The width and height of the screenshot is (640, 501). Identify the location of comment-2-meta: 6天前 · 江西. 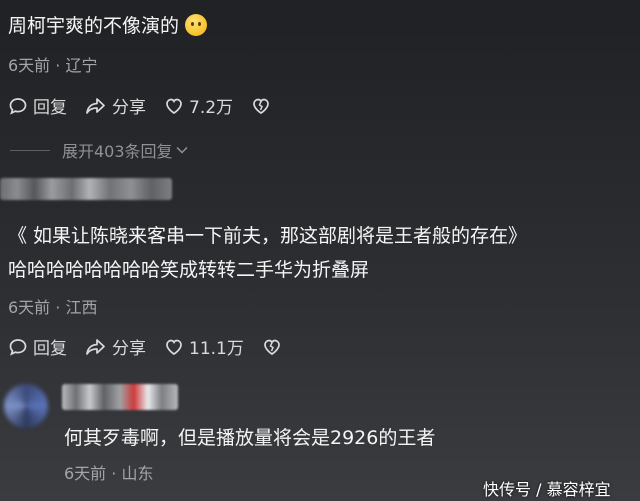
(53, 307).